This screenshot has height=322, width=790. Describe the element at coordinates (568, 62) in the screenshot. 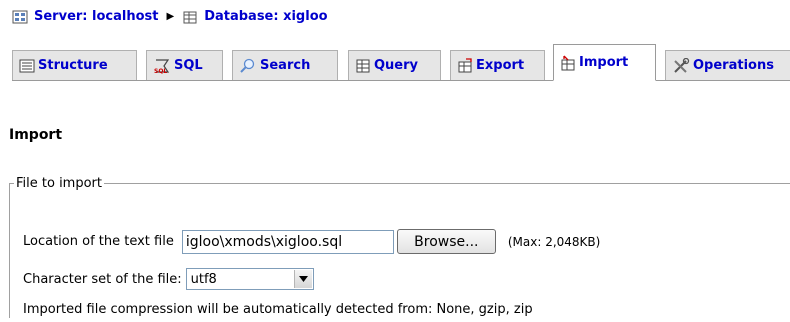

I see `import-icon` at that location.